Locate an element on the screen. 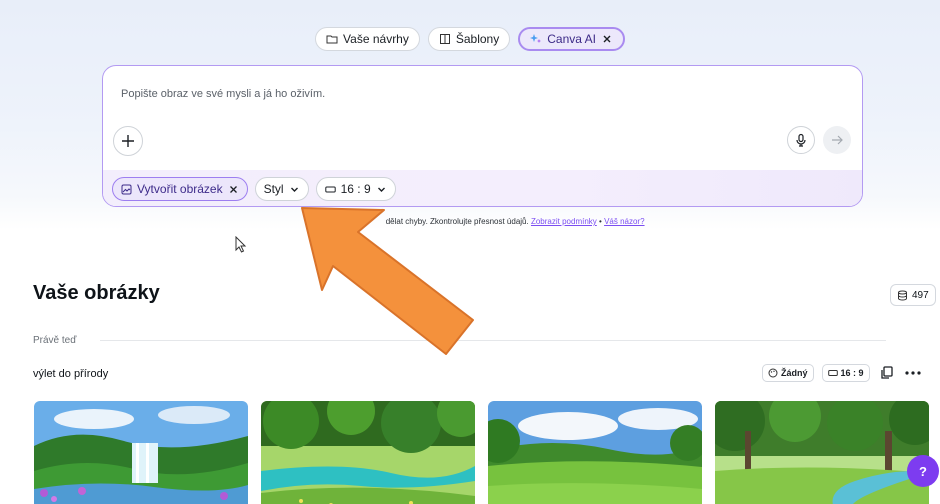 The width and height of the screenshot is (940, 504). style-badge: Žádný is located at coordinates (788, 373).